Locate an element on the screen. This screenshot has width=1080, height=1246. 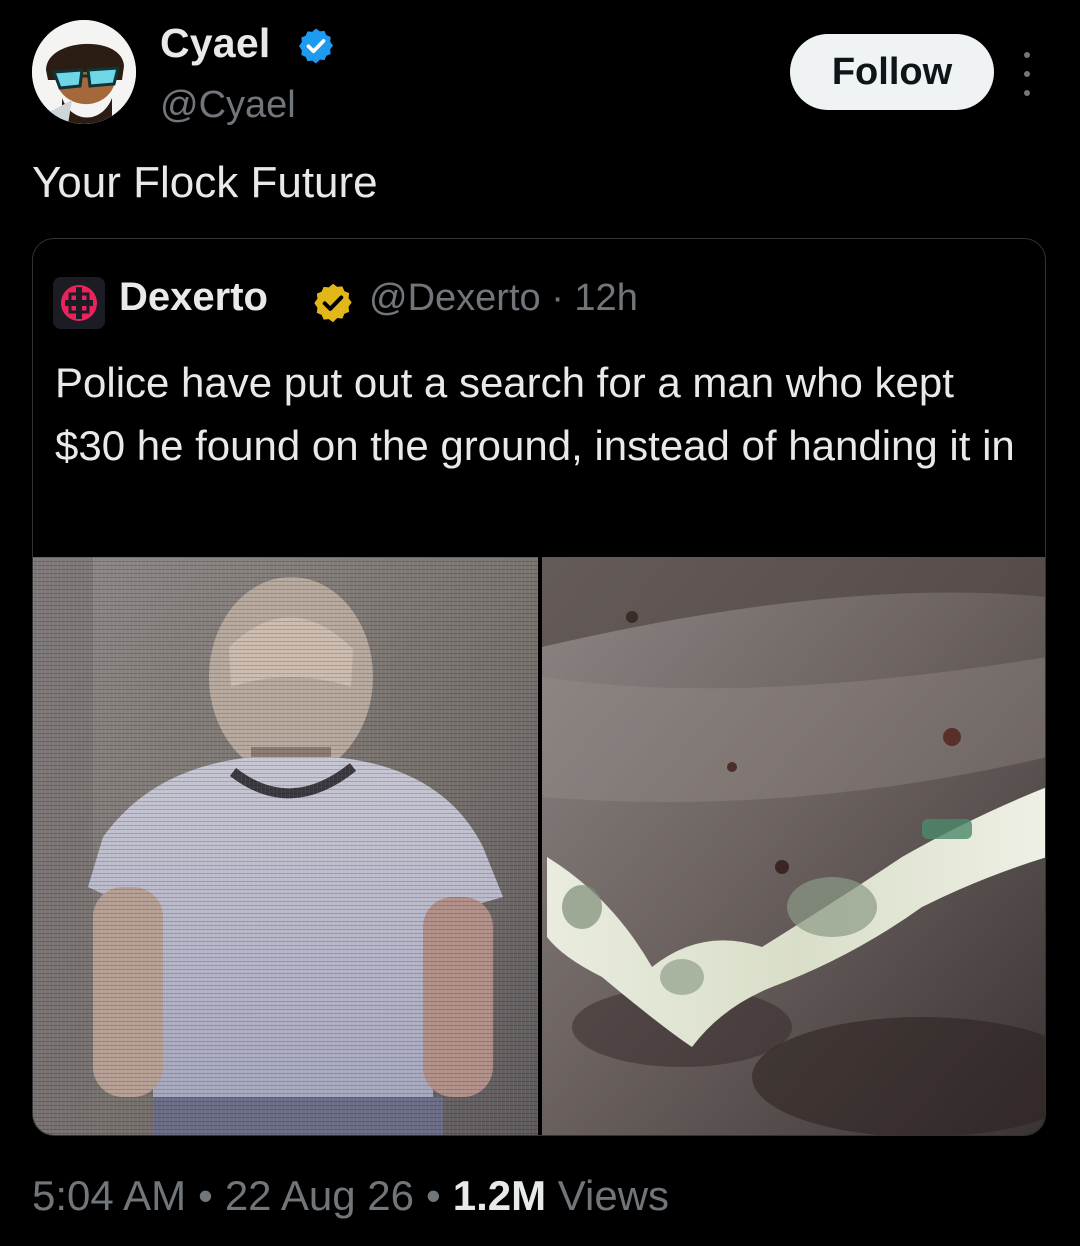
author-avatar is located at coordinates (84, 72).